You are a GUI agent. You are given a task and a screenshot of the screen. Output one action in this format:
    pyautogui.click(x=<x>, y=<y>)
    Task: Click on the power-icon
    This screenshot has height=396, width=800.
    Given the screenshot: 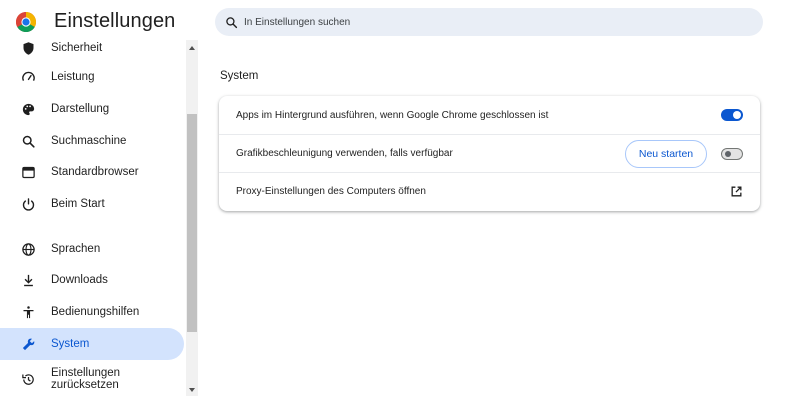 What is the action you would take?
    pyautogui.click(x=28, y=204)
    